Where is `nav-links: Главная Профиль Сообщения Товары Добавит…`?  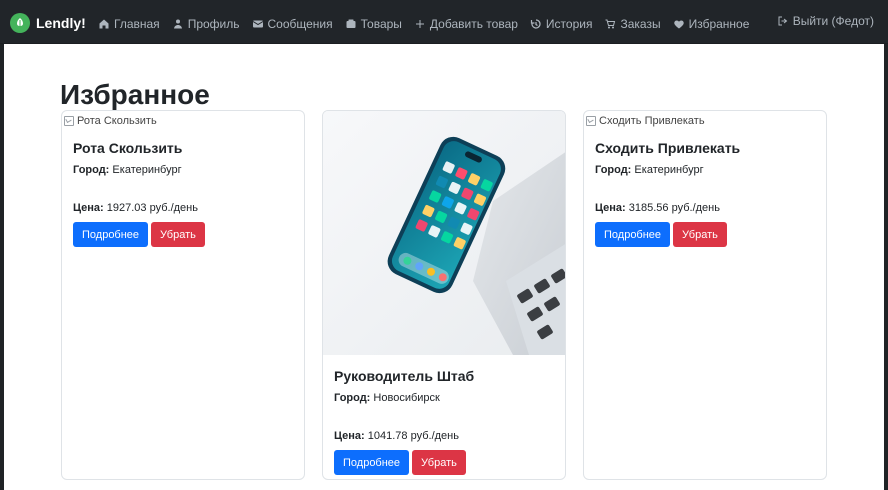 nav-links: Главная Профиль Сообщения Товары Добавит… is located at coordinates (423, 24).